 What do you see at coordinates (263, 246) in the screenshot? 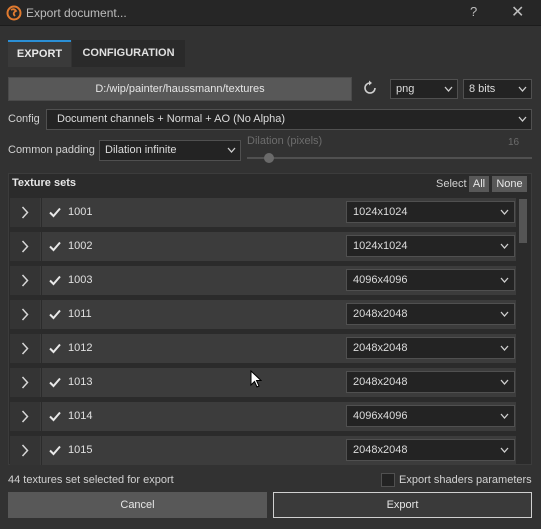
I see `texture-set-row: 1002 1024x1024` at bounding box center [263, 246].